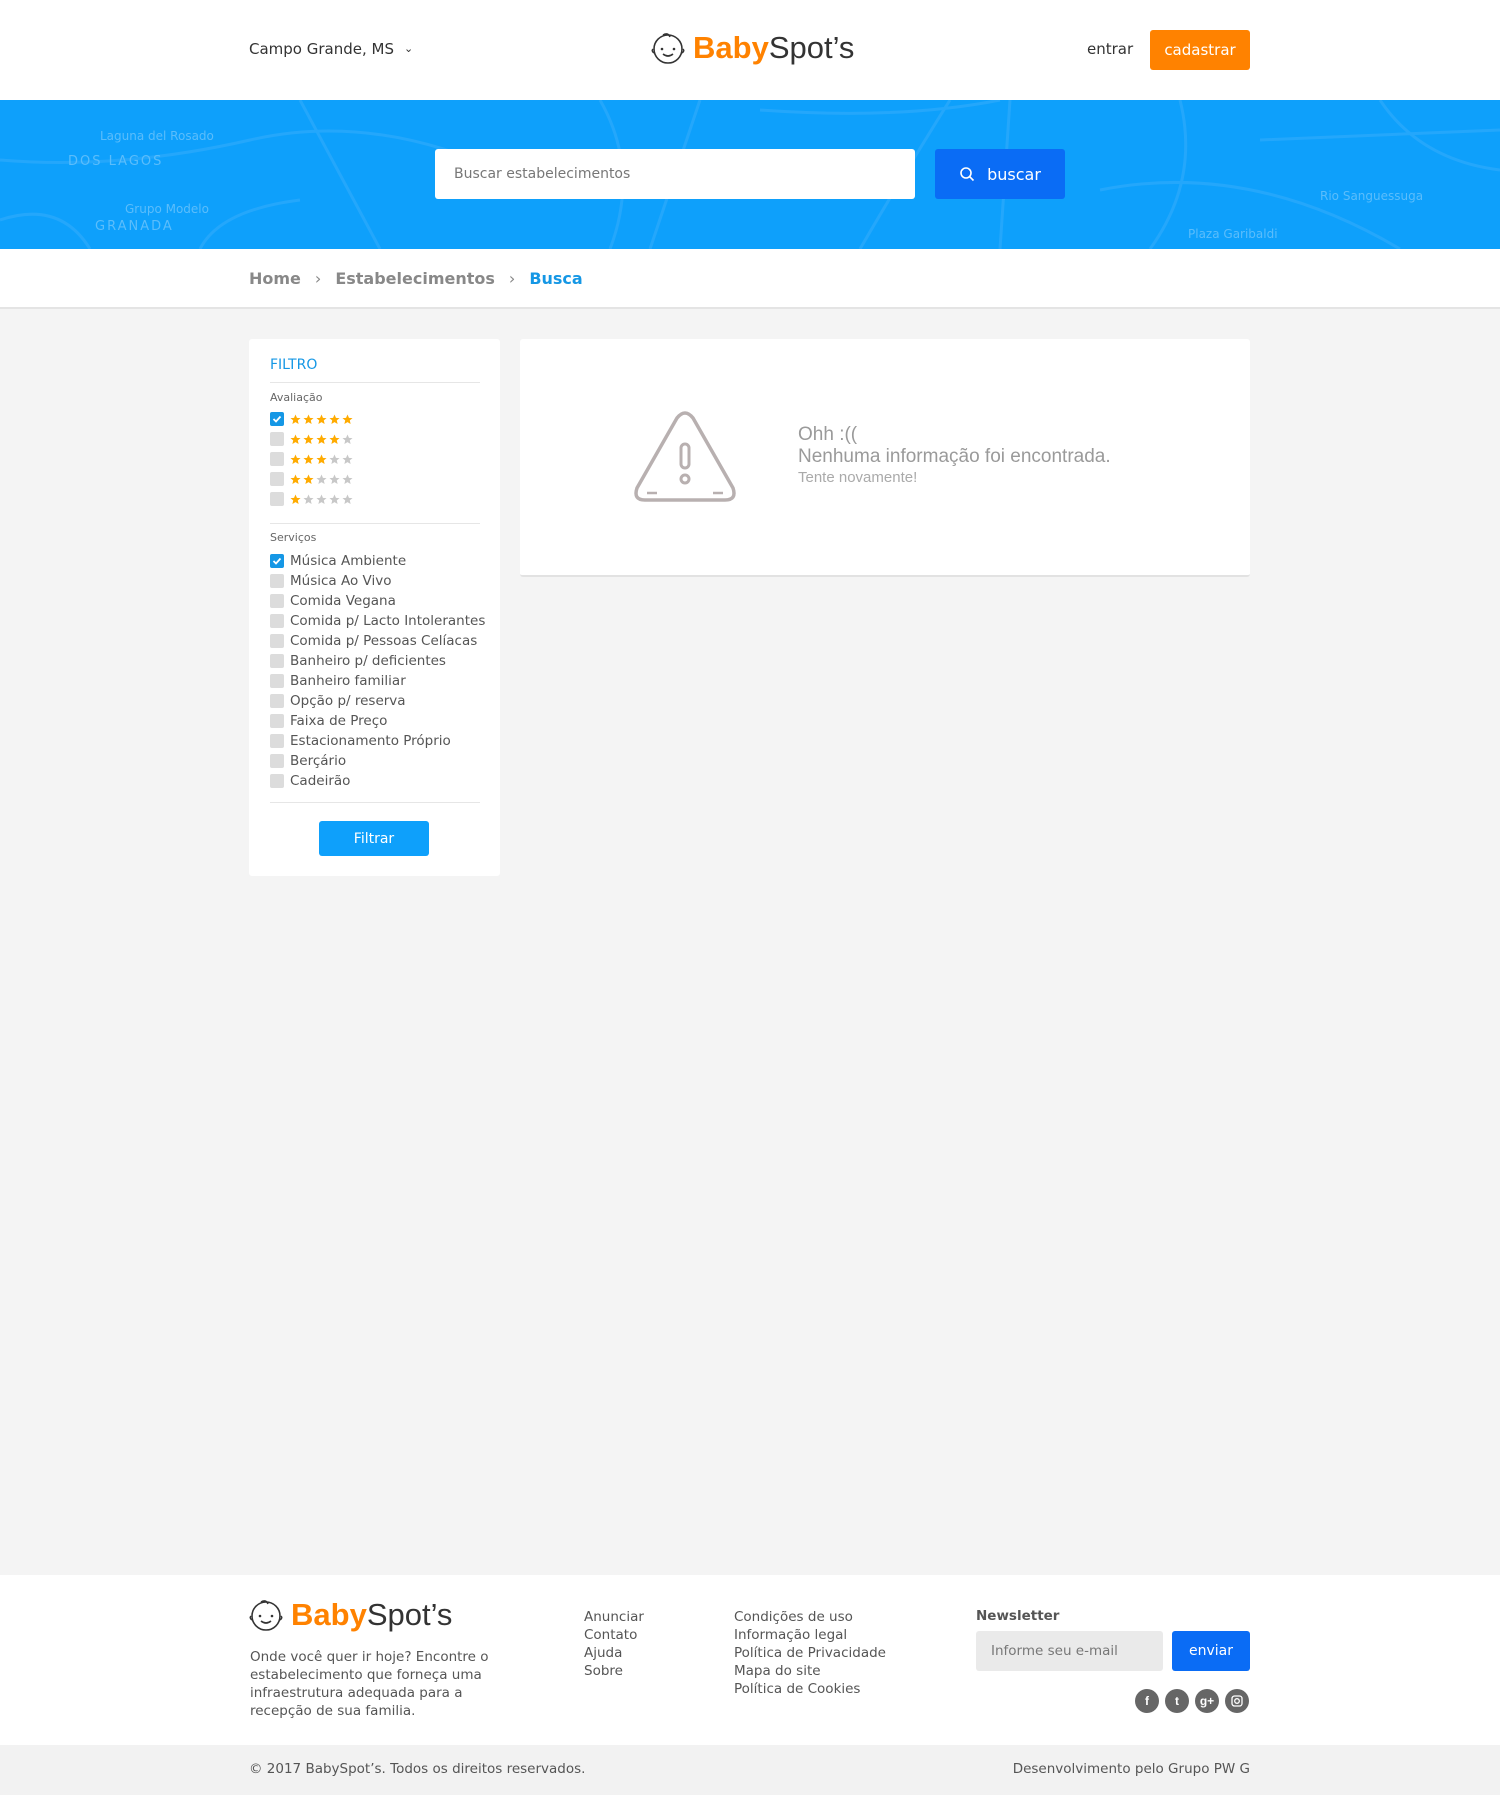  Describe the element at coordinates (1177, 1701) in the screenshot. I see `twitter-icon: t` at that location.